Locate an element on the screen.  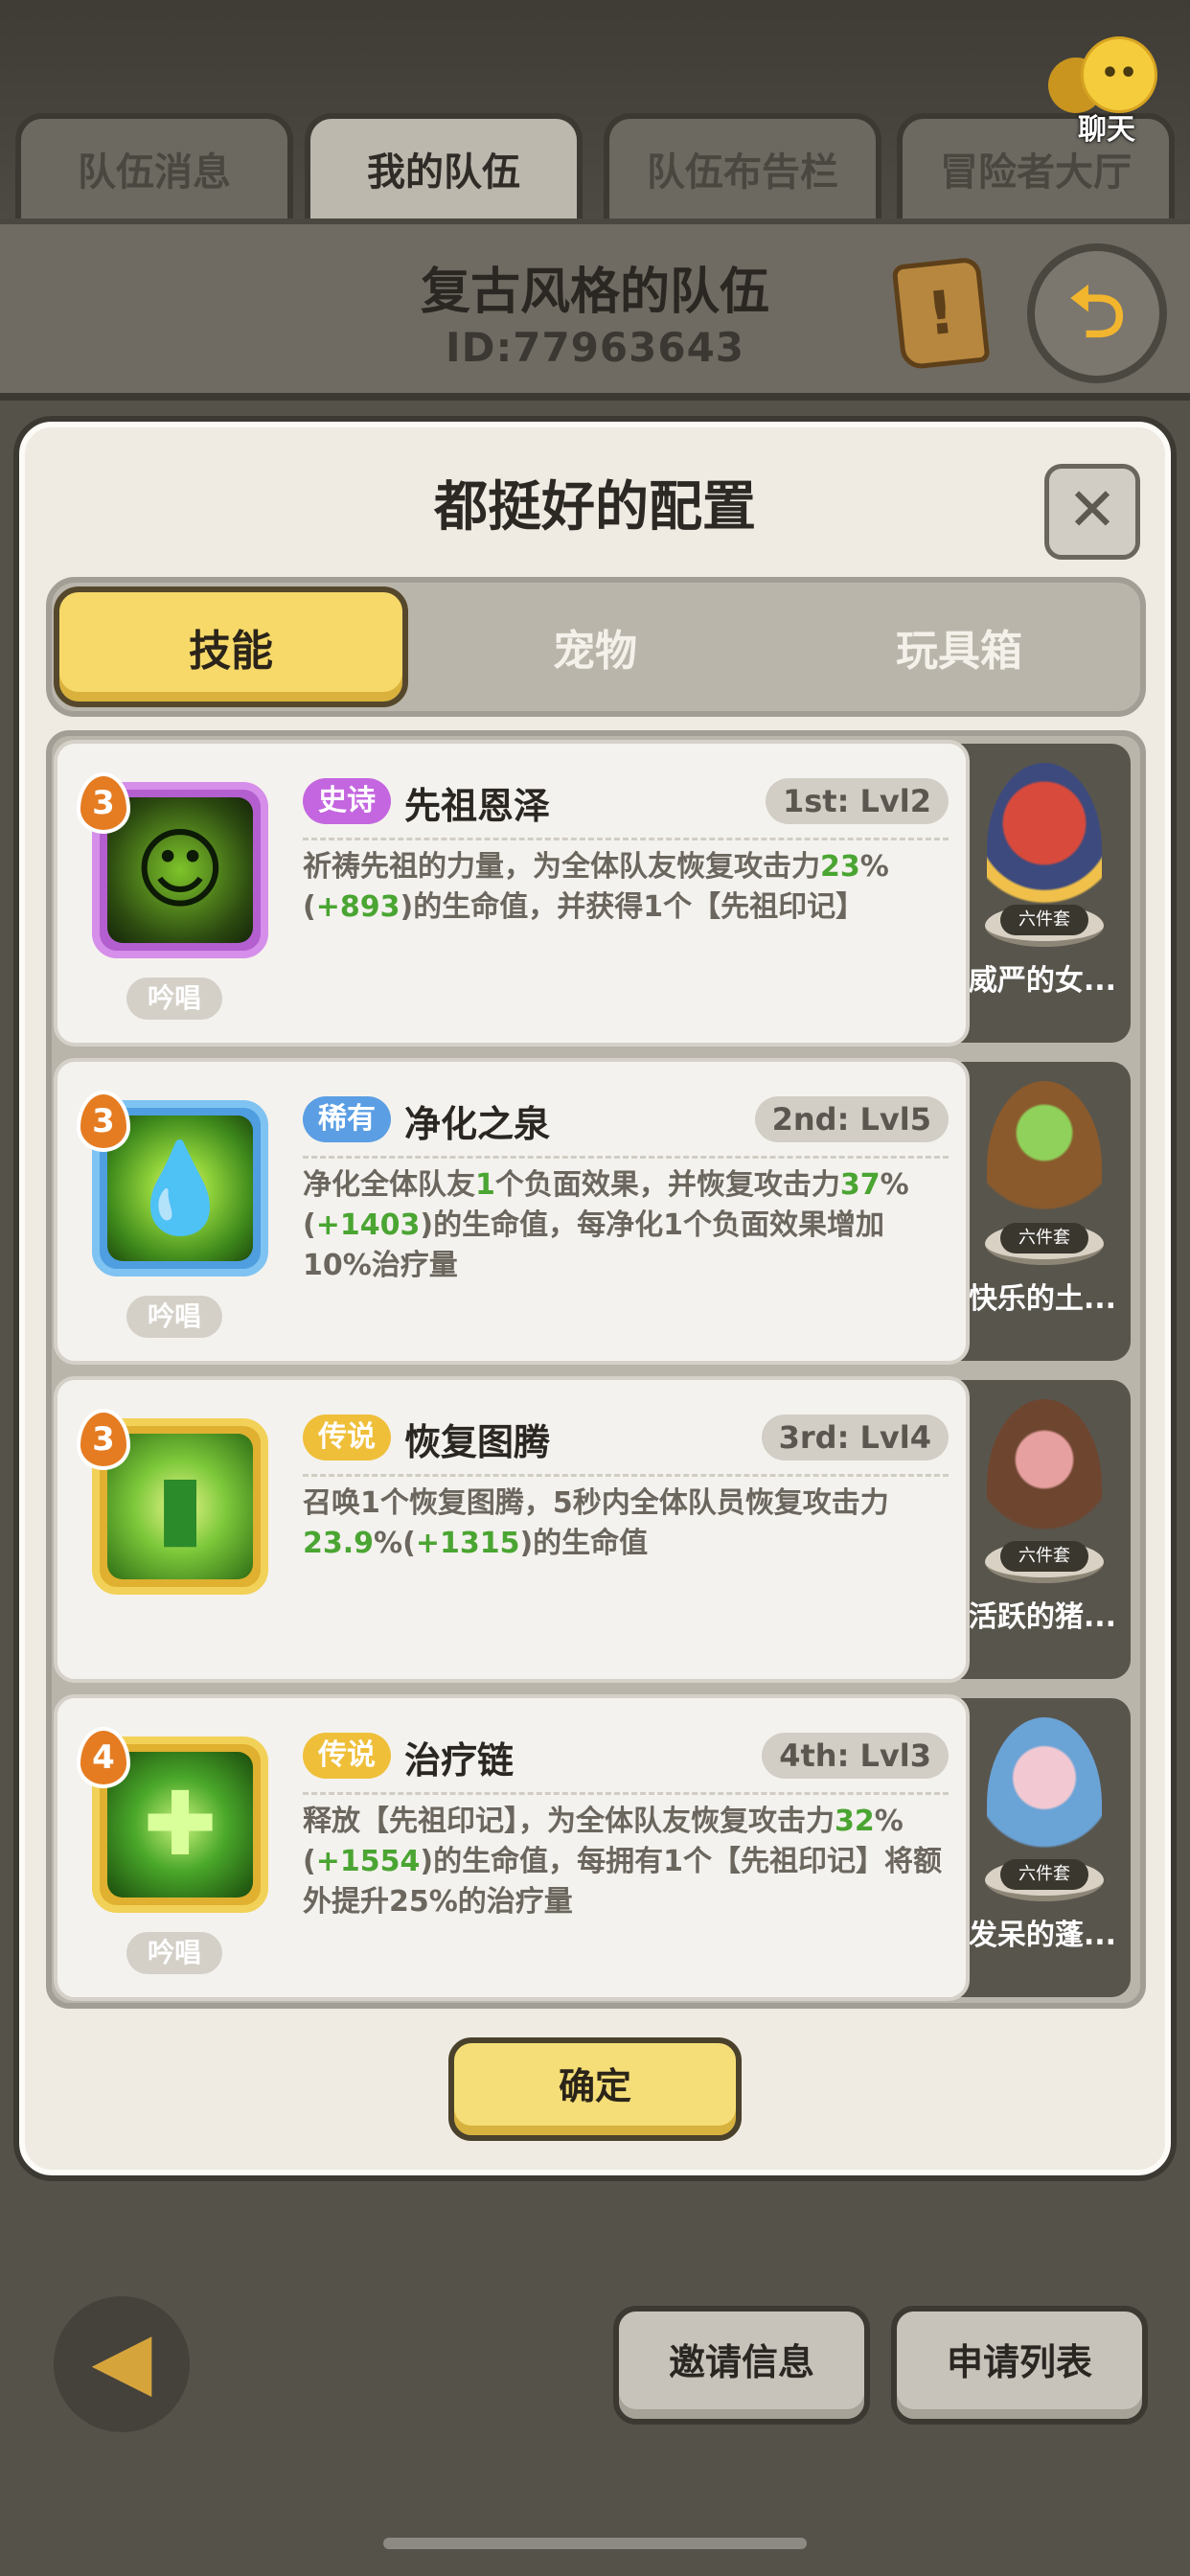
rarity-badge: 史诗 is located at coordinates (347, 801).